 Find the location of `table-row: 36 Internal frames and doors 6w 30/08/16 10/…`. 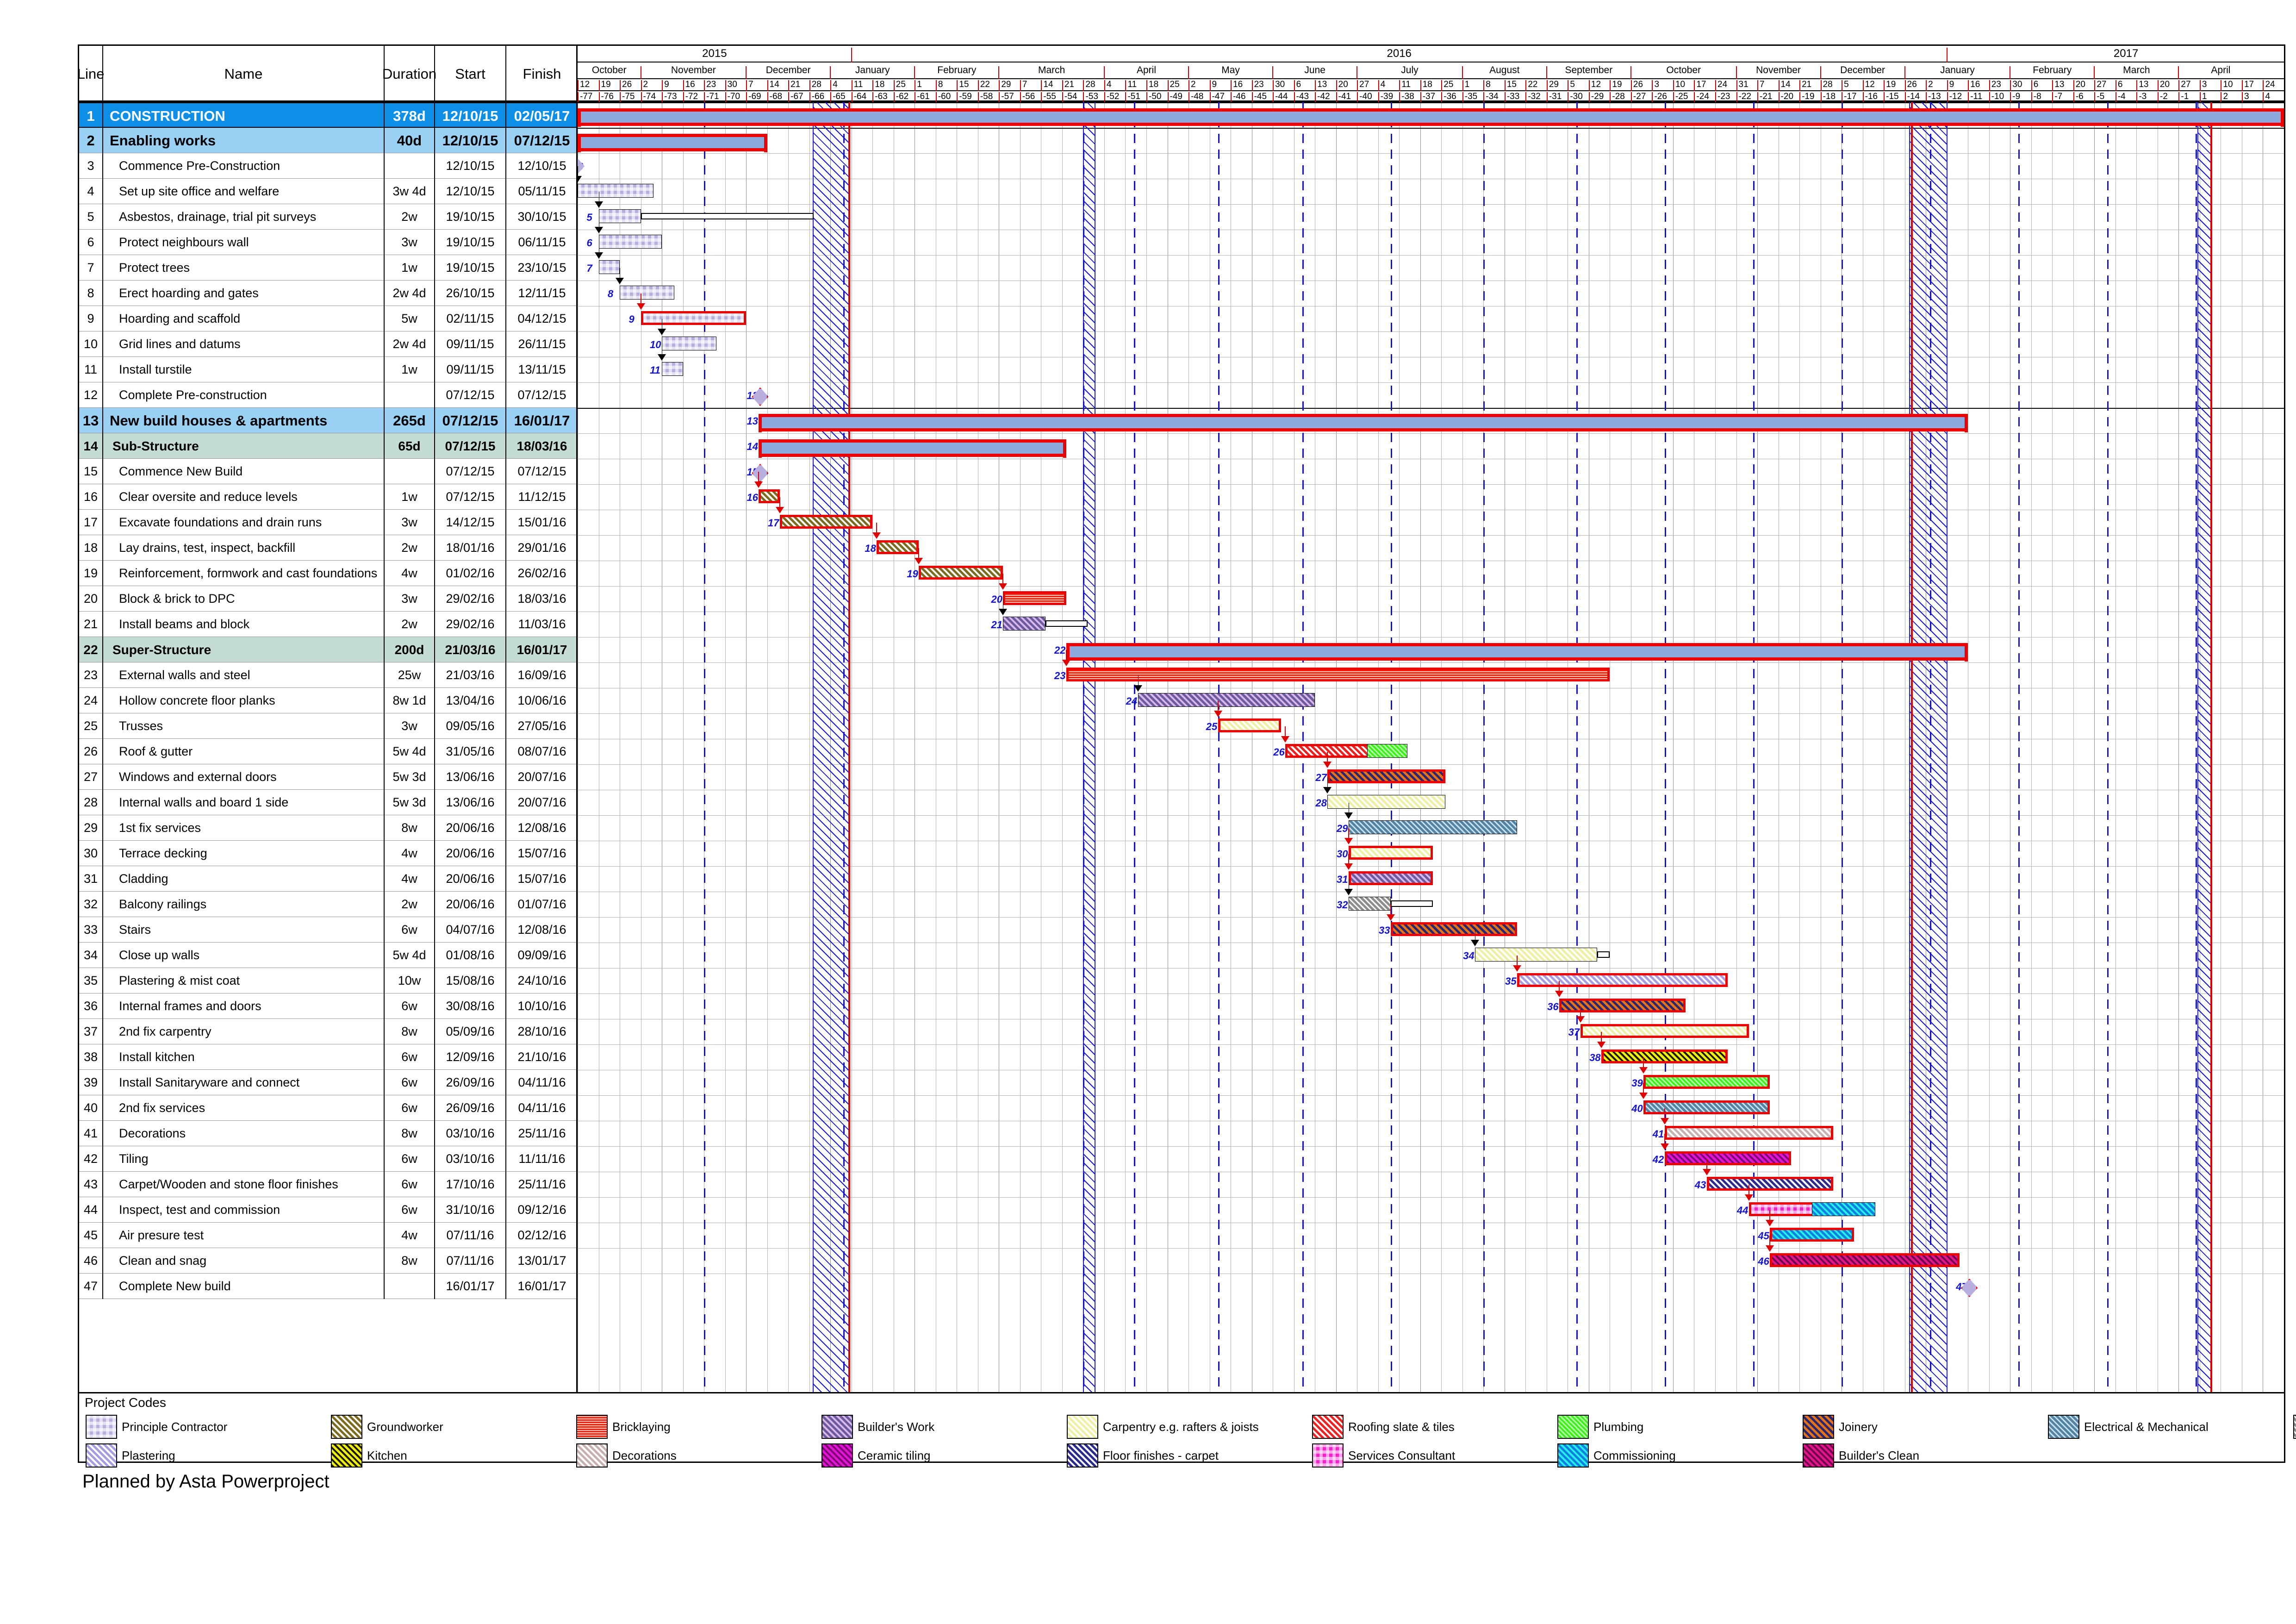

table-row: 36 Internal frames and doors 6w 30/08/16 10/… is located at coordinates (327, 1006).